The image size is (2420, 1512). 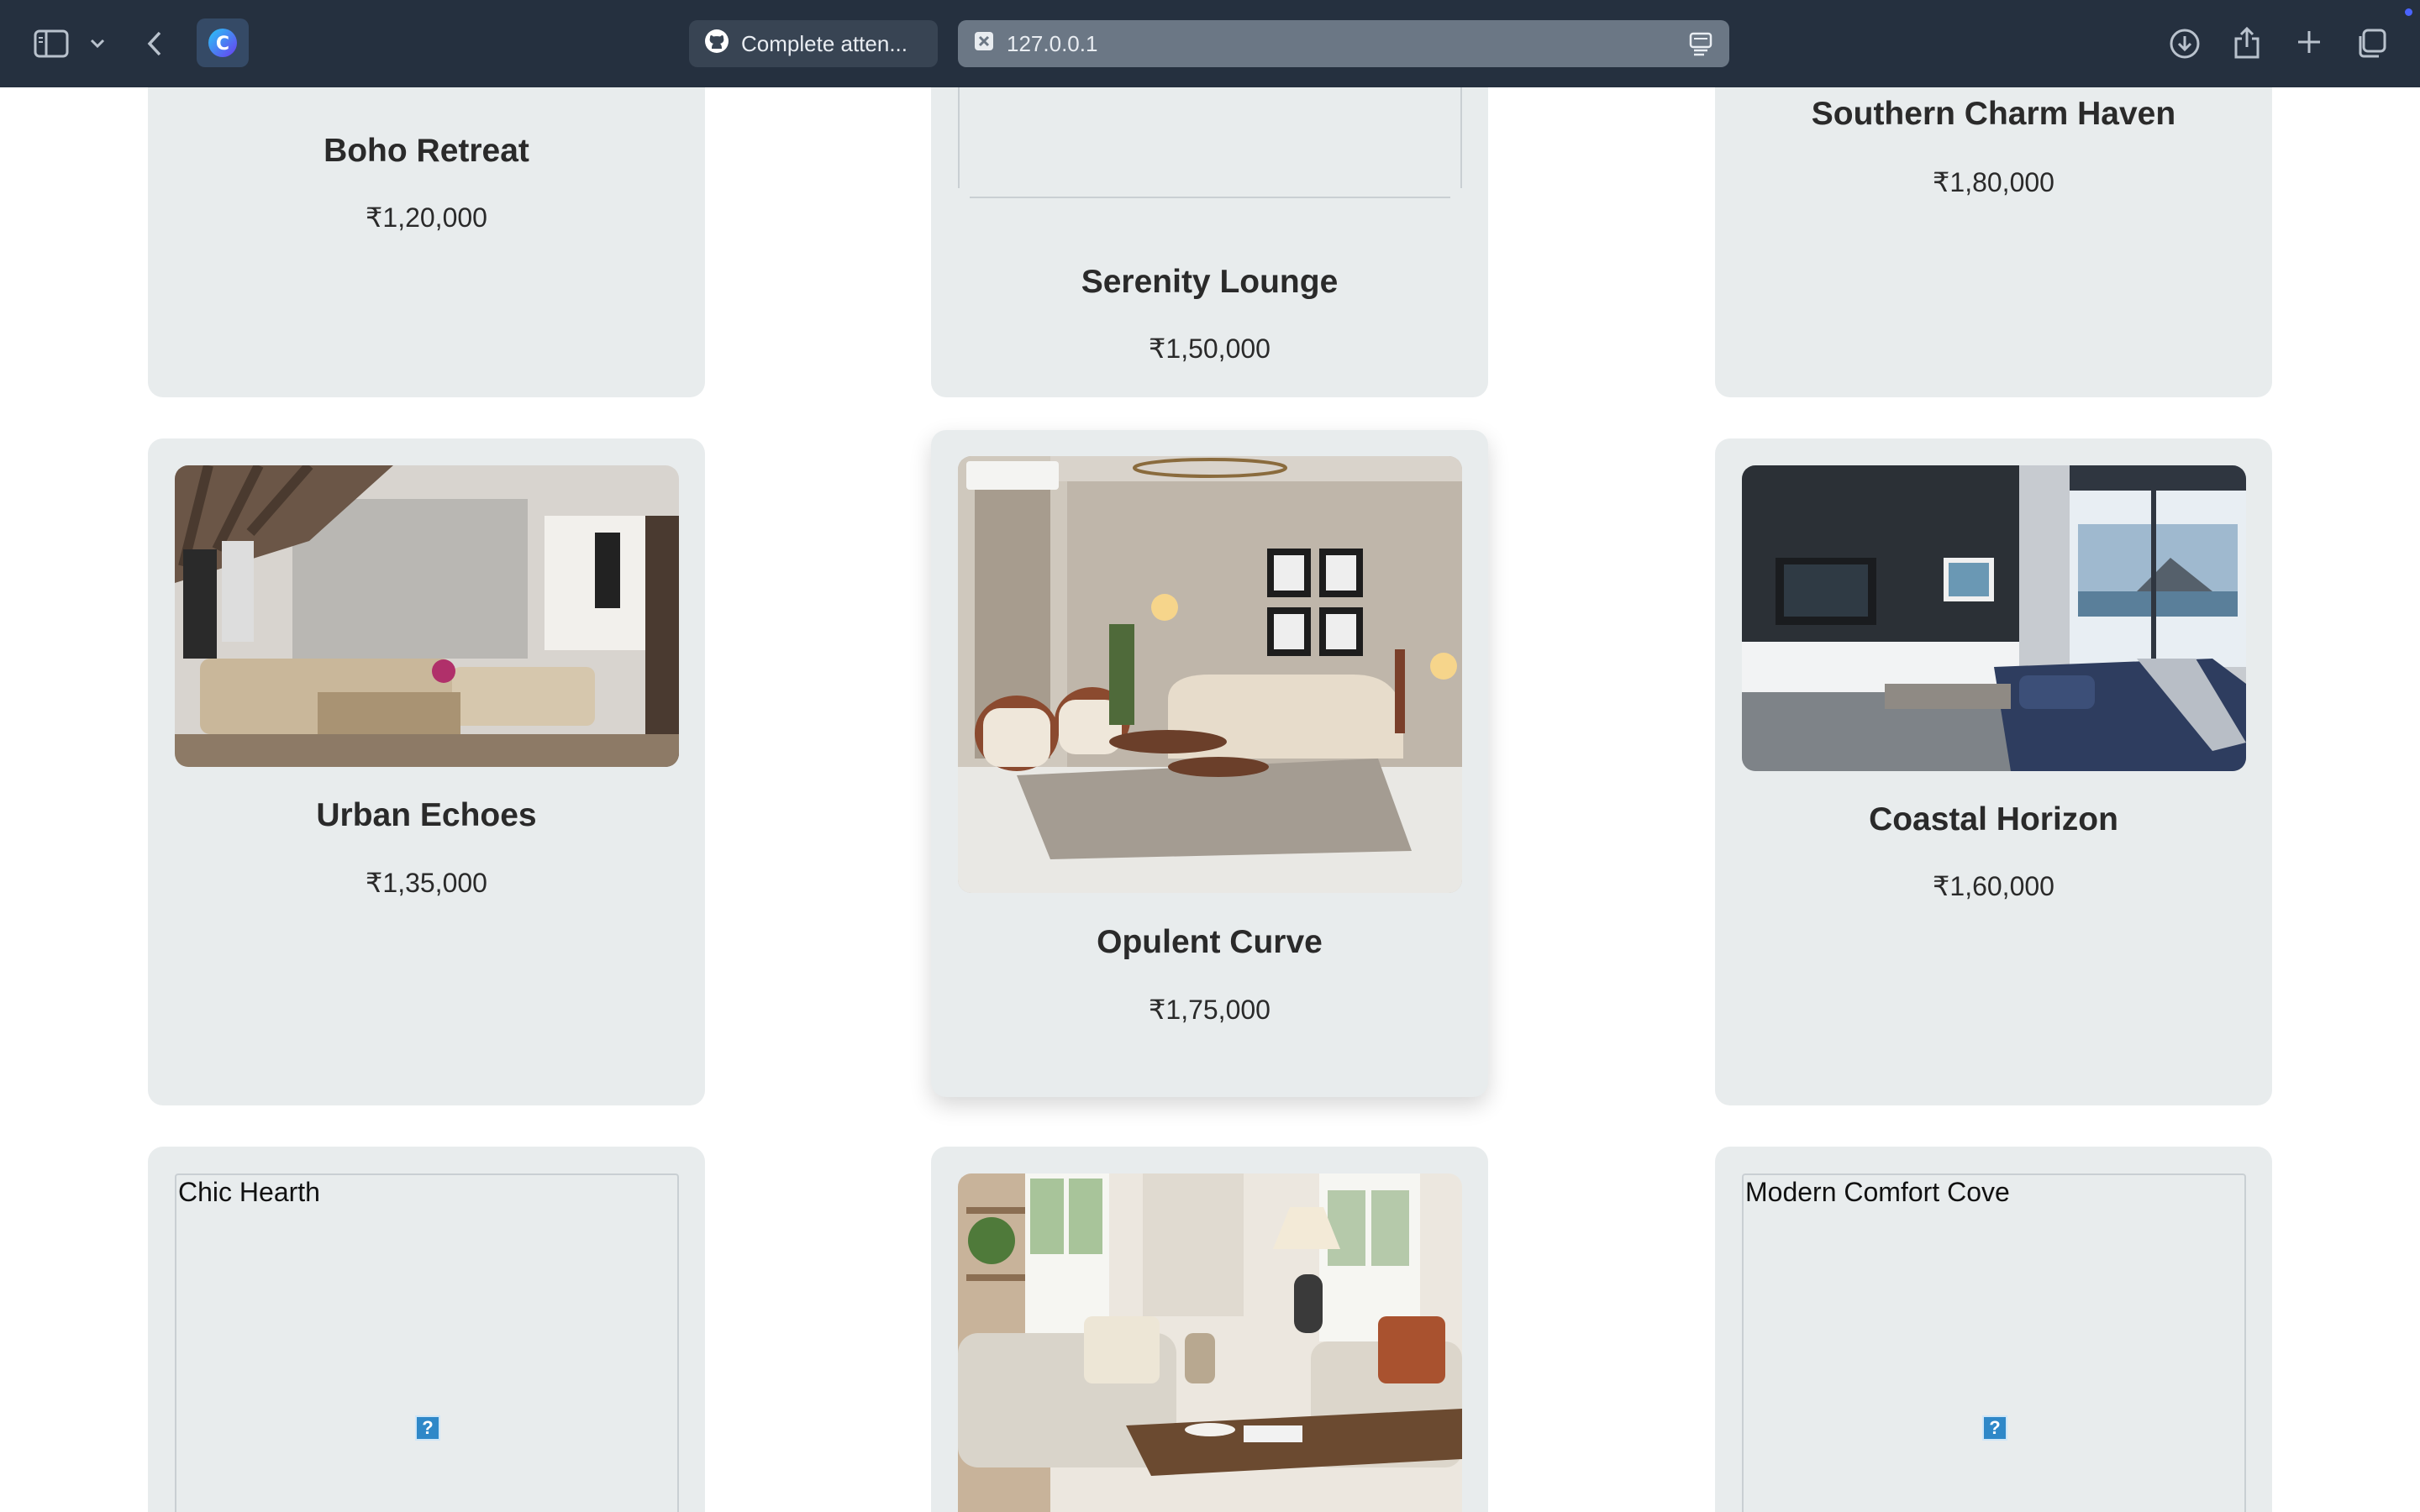 What do you see at coordinates (427, 151) in the screenshot?
I see `card-title: Boho Retreat` at bounding box center [427, 151].